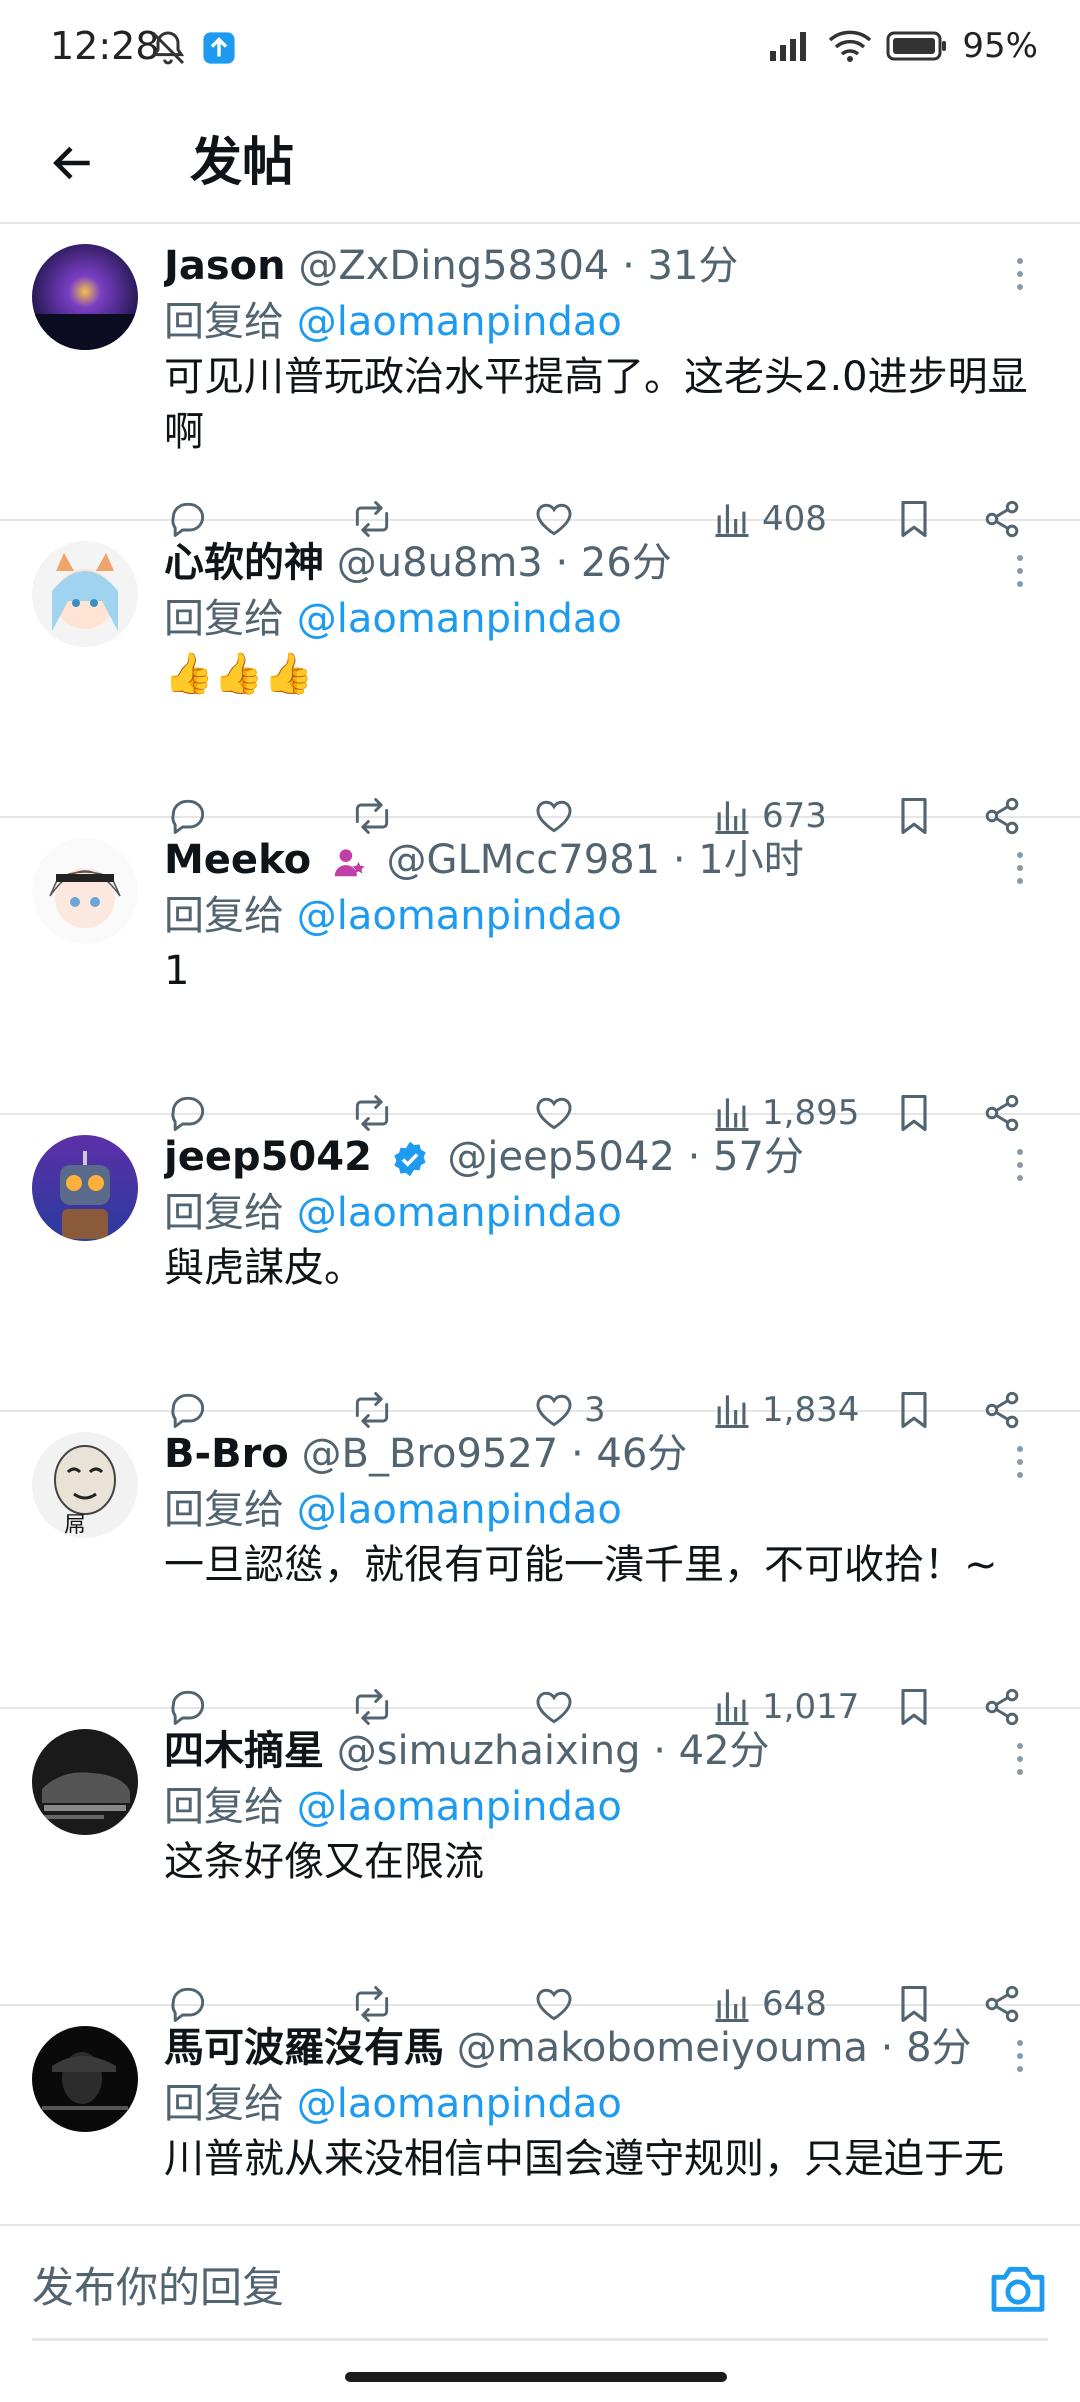 This screenshot has height=2402, width=1080. I want to click on post-text: 與虎謀皮。, so click(264, 1268).